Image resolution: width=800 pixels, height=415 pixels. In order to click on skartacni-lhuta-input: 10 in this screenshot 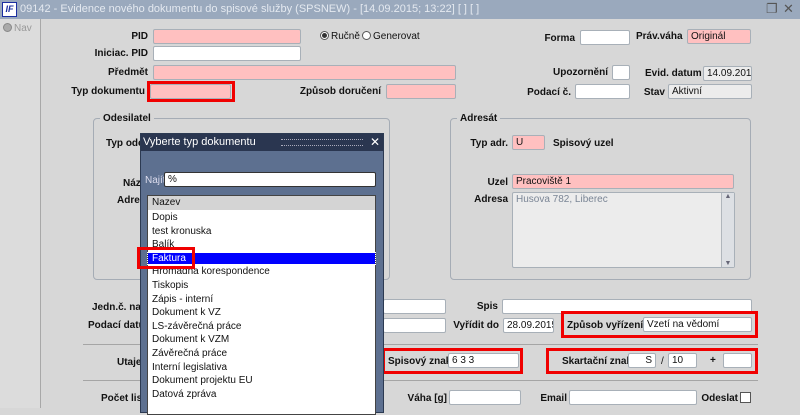, I will do `click(682, 360)`.